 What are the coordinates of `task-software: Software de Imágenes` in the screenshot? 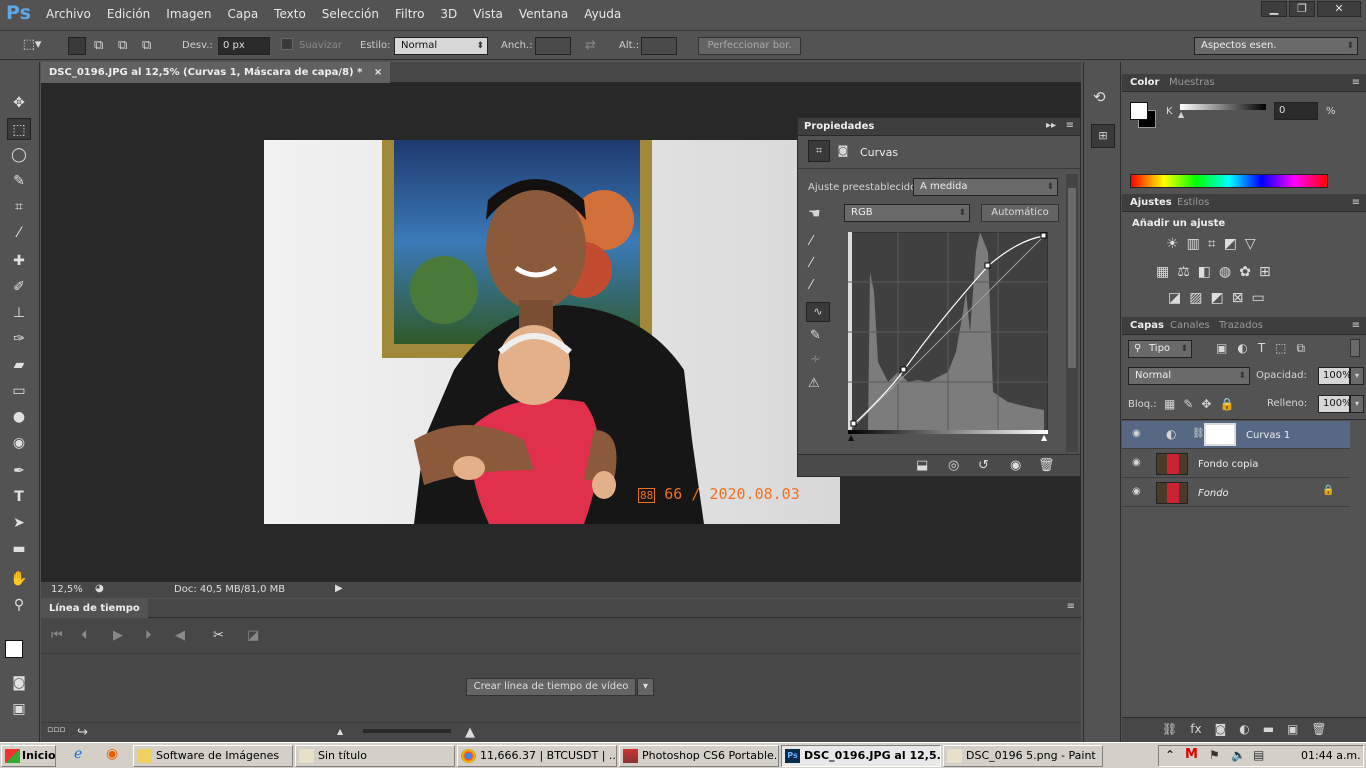 It's located at (213, 756).